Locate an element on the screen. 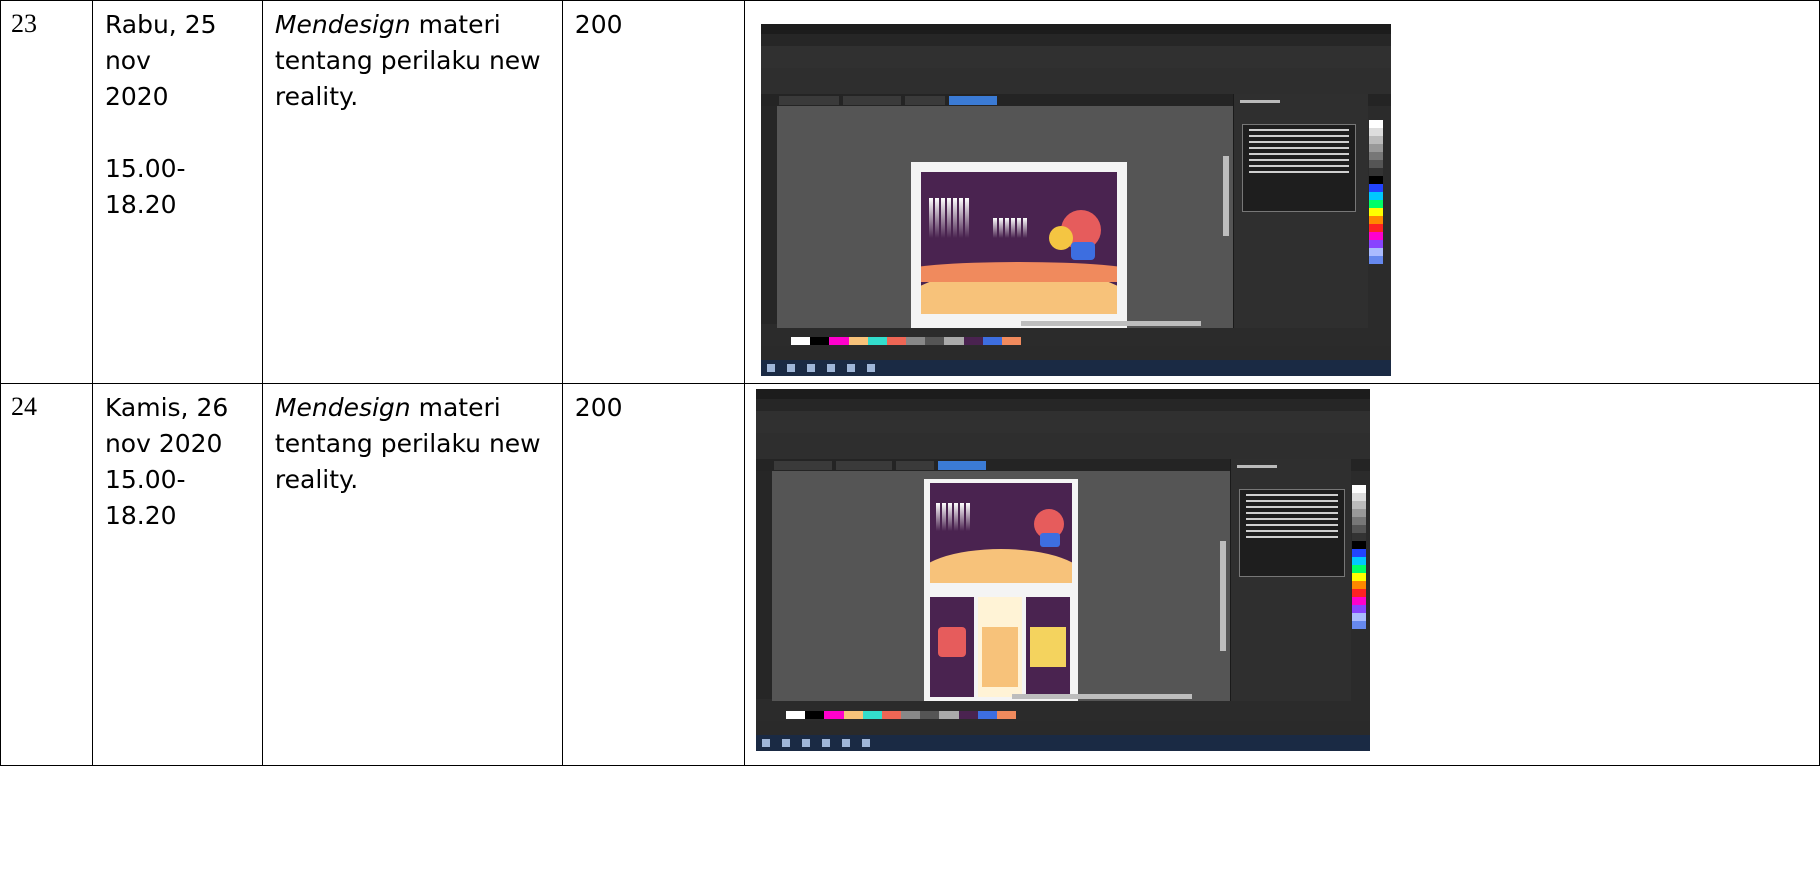 The width and height of the screenshot is (1820, 891). coral-wave is located at coordinates (1019, 272).